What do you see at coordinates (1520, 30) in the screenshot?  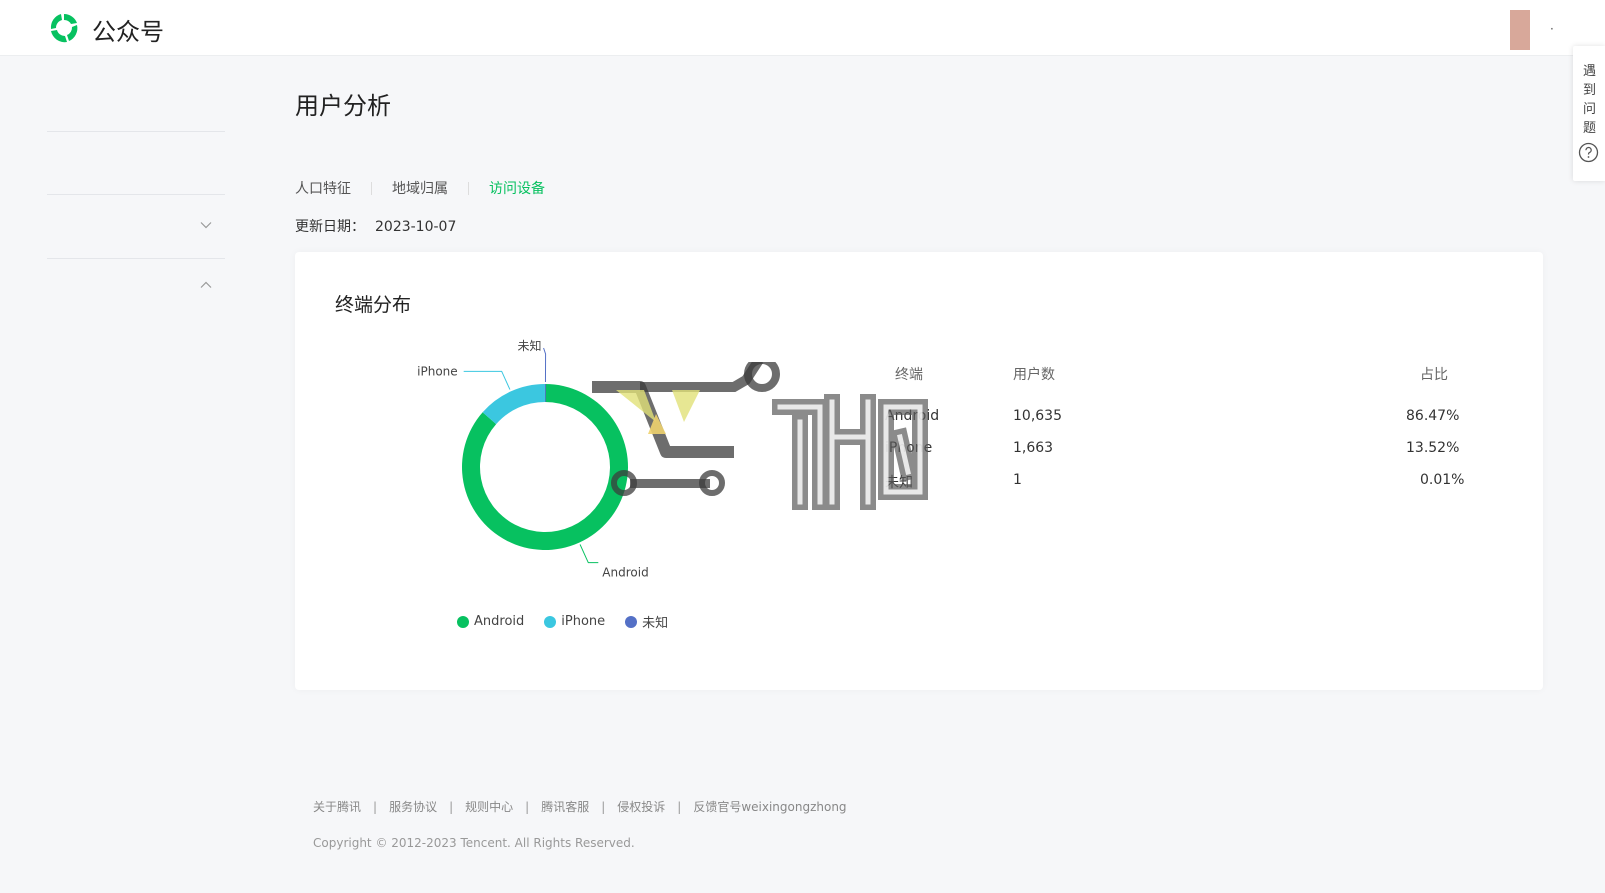 I see `avatar` at bounding box center [1520, 30].